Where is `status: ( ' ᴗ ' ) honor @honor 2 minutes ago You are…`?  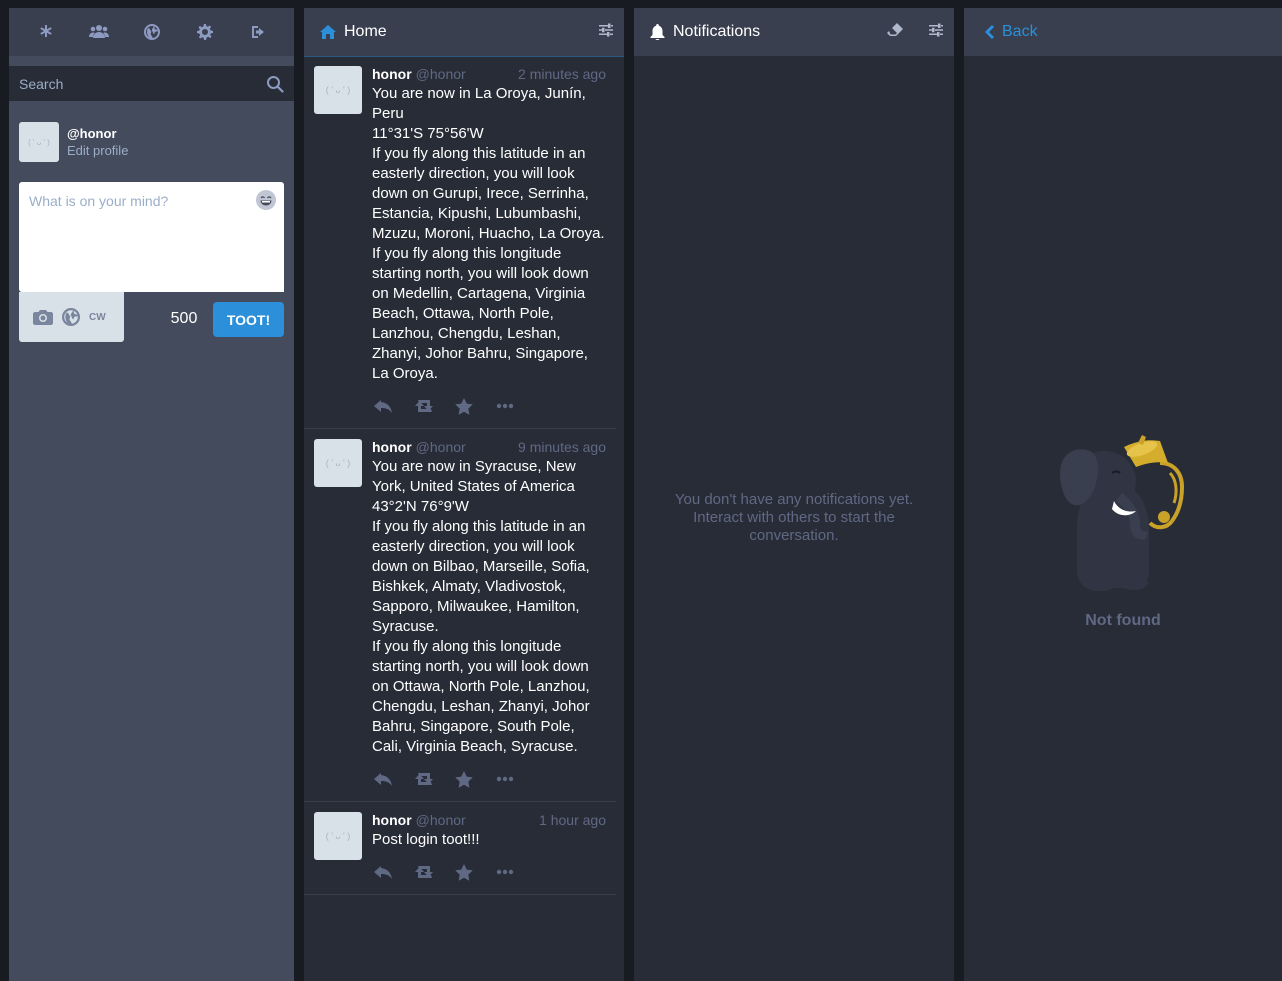 status: ( ' ᴗ ' ) honor @honor 2 minutes ago You are… is located at coordinates (460, 242).